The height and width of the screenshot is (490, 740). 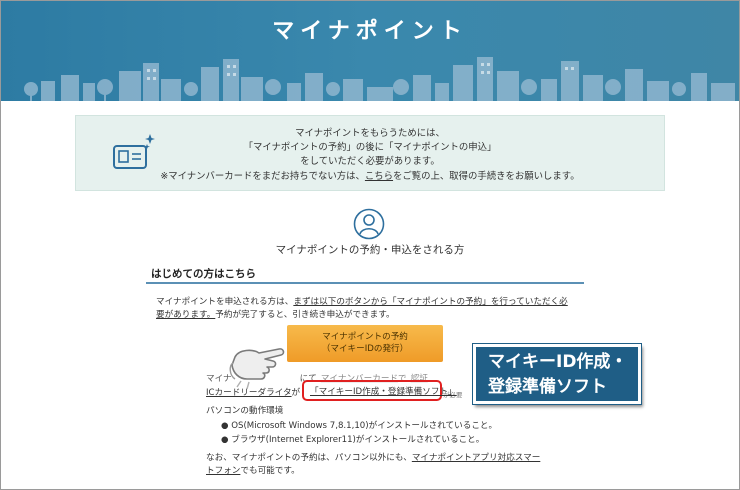 What do you see at coordinates (203, 274) in the screenshot?
I see `subsection-title: はじめての方はこちら` at bounding box center [203, 274].